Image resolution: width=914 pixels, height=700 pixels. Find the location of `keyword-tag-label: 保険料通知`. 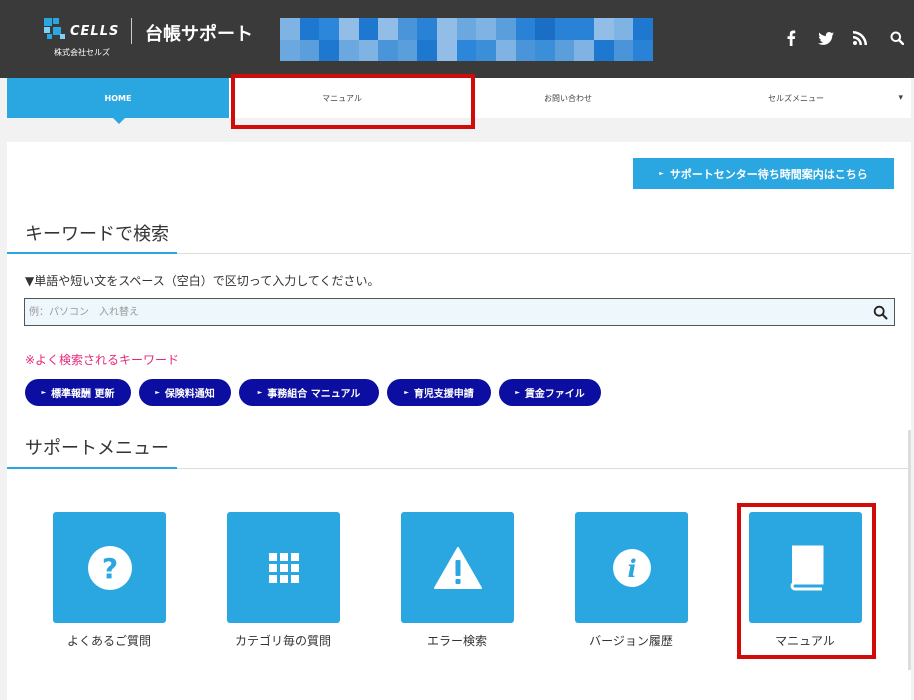

keyword-tag-label: 保険料通知 is located at coordinates (189, 394).